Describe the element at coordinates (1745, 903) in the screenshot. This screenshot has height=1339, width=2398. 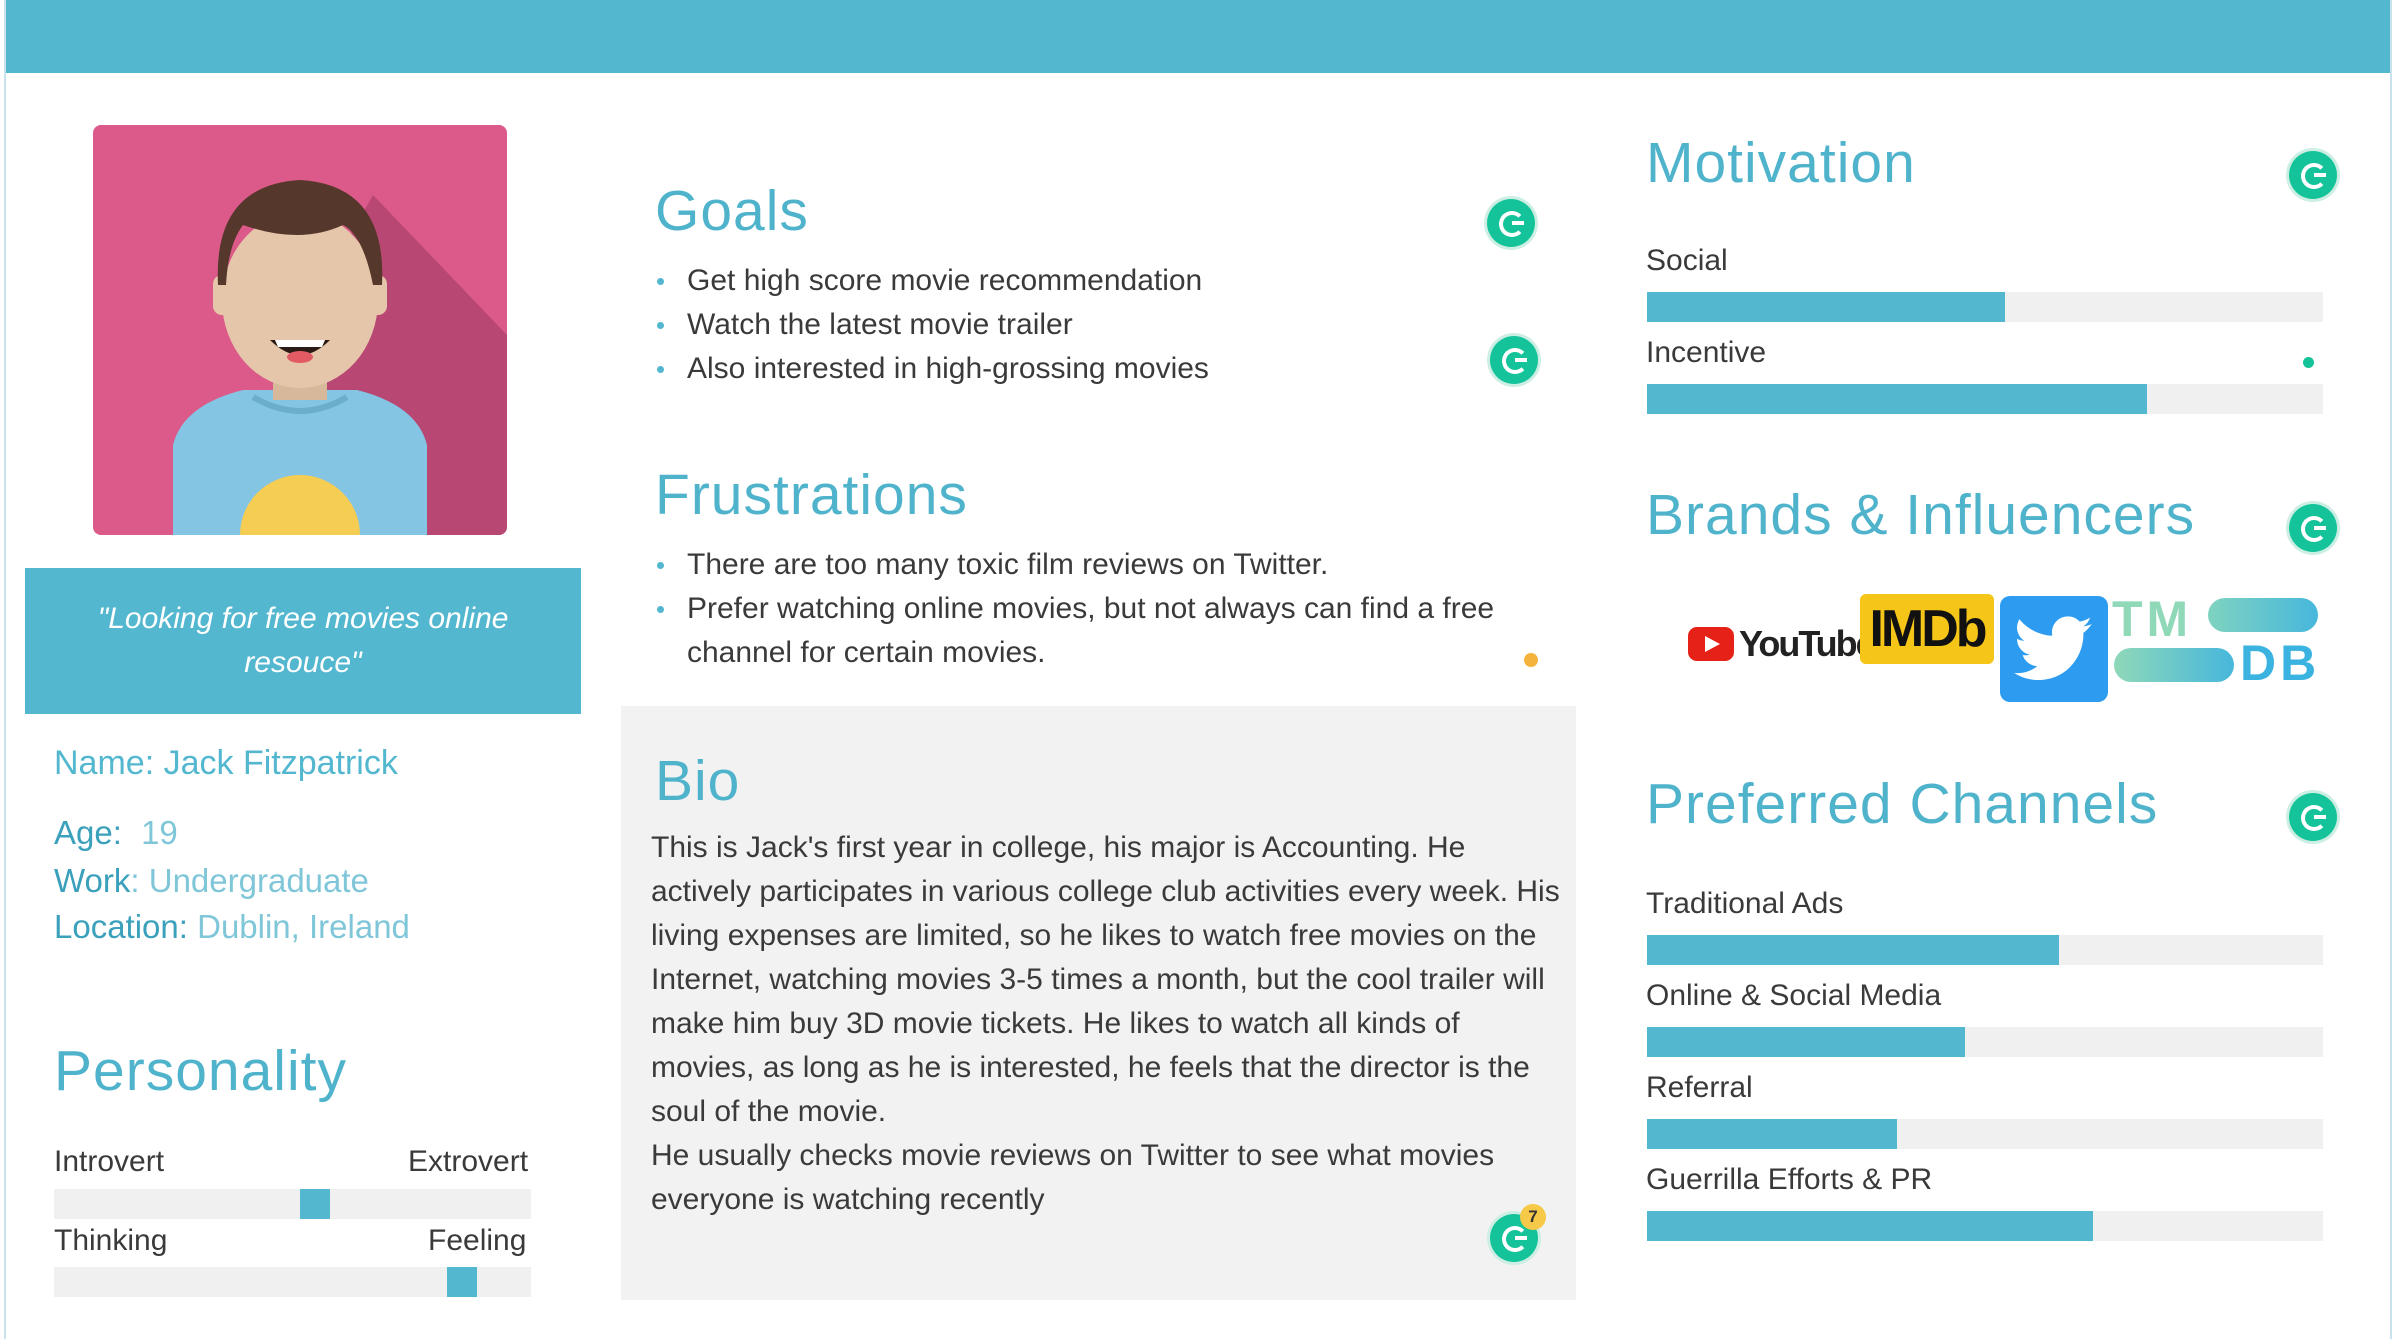
I see `channel-label: Traditional Ads` at that location.